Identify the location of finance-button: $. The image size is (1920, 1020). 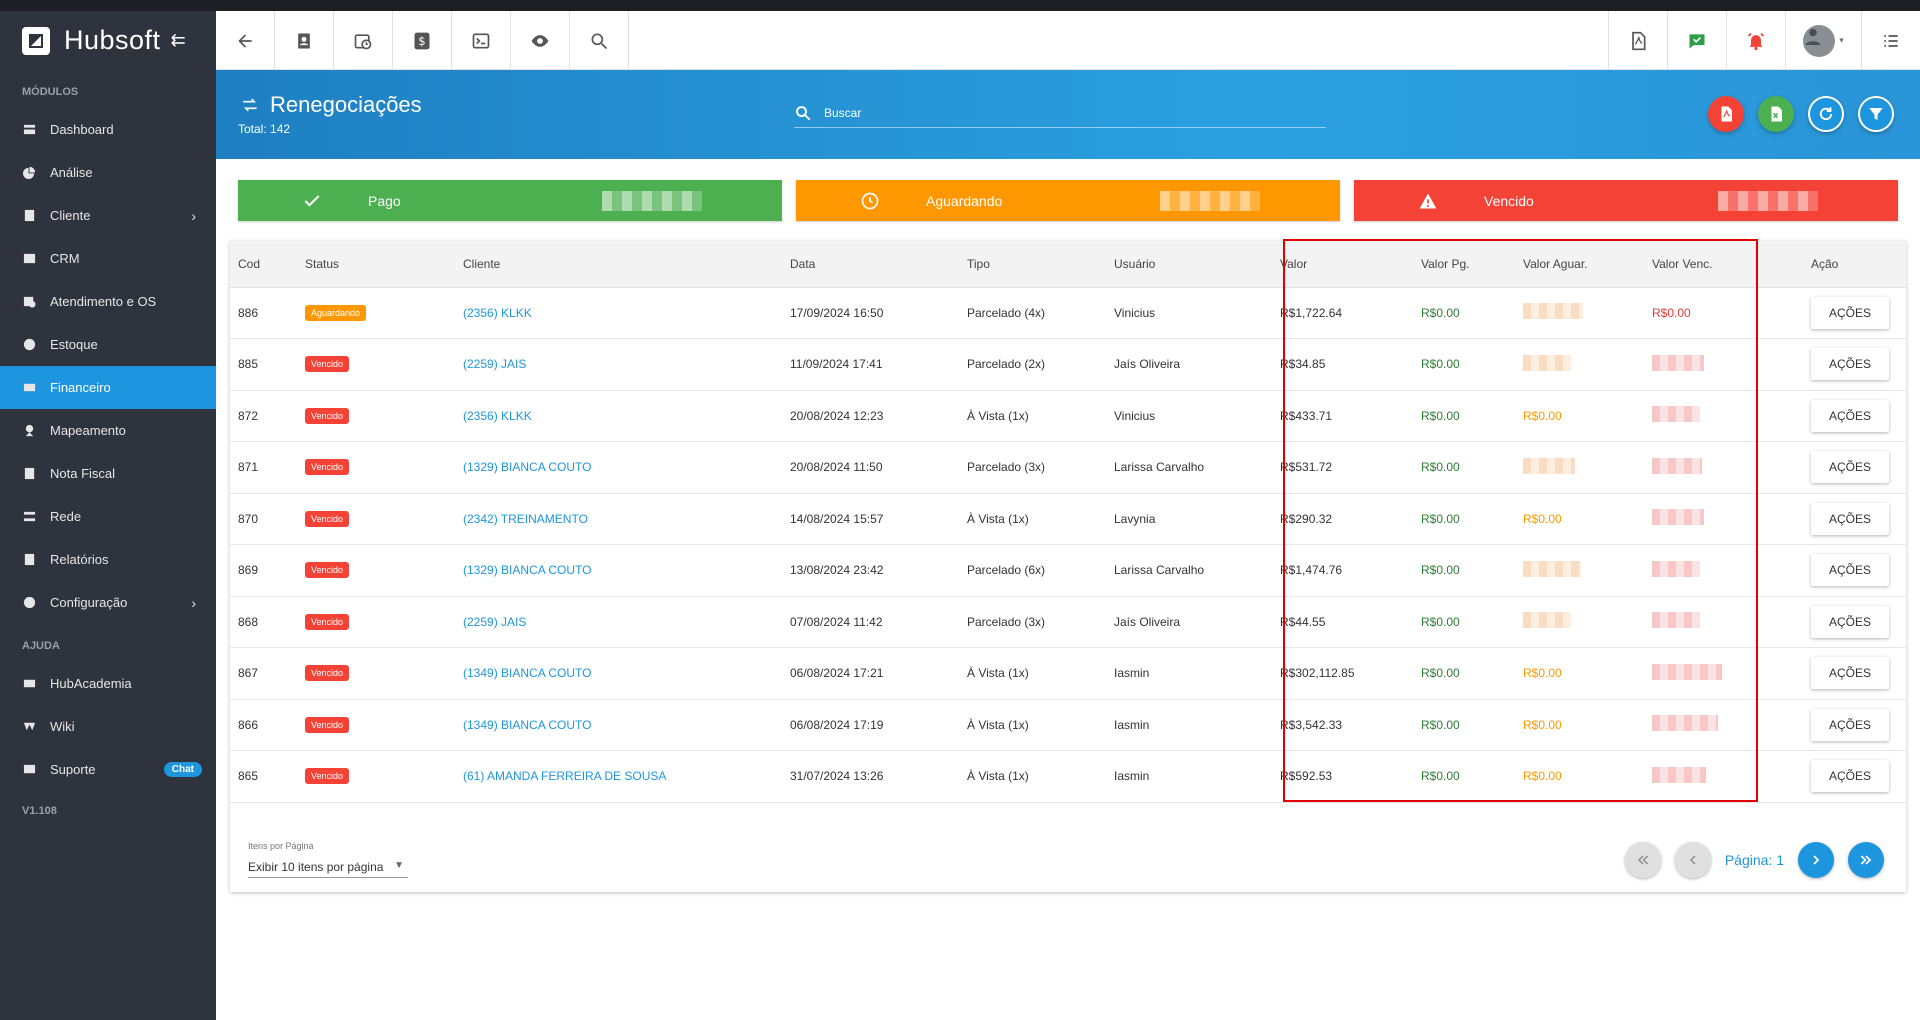
(422, 40).